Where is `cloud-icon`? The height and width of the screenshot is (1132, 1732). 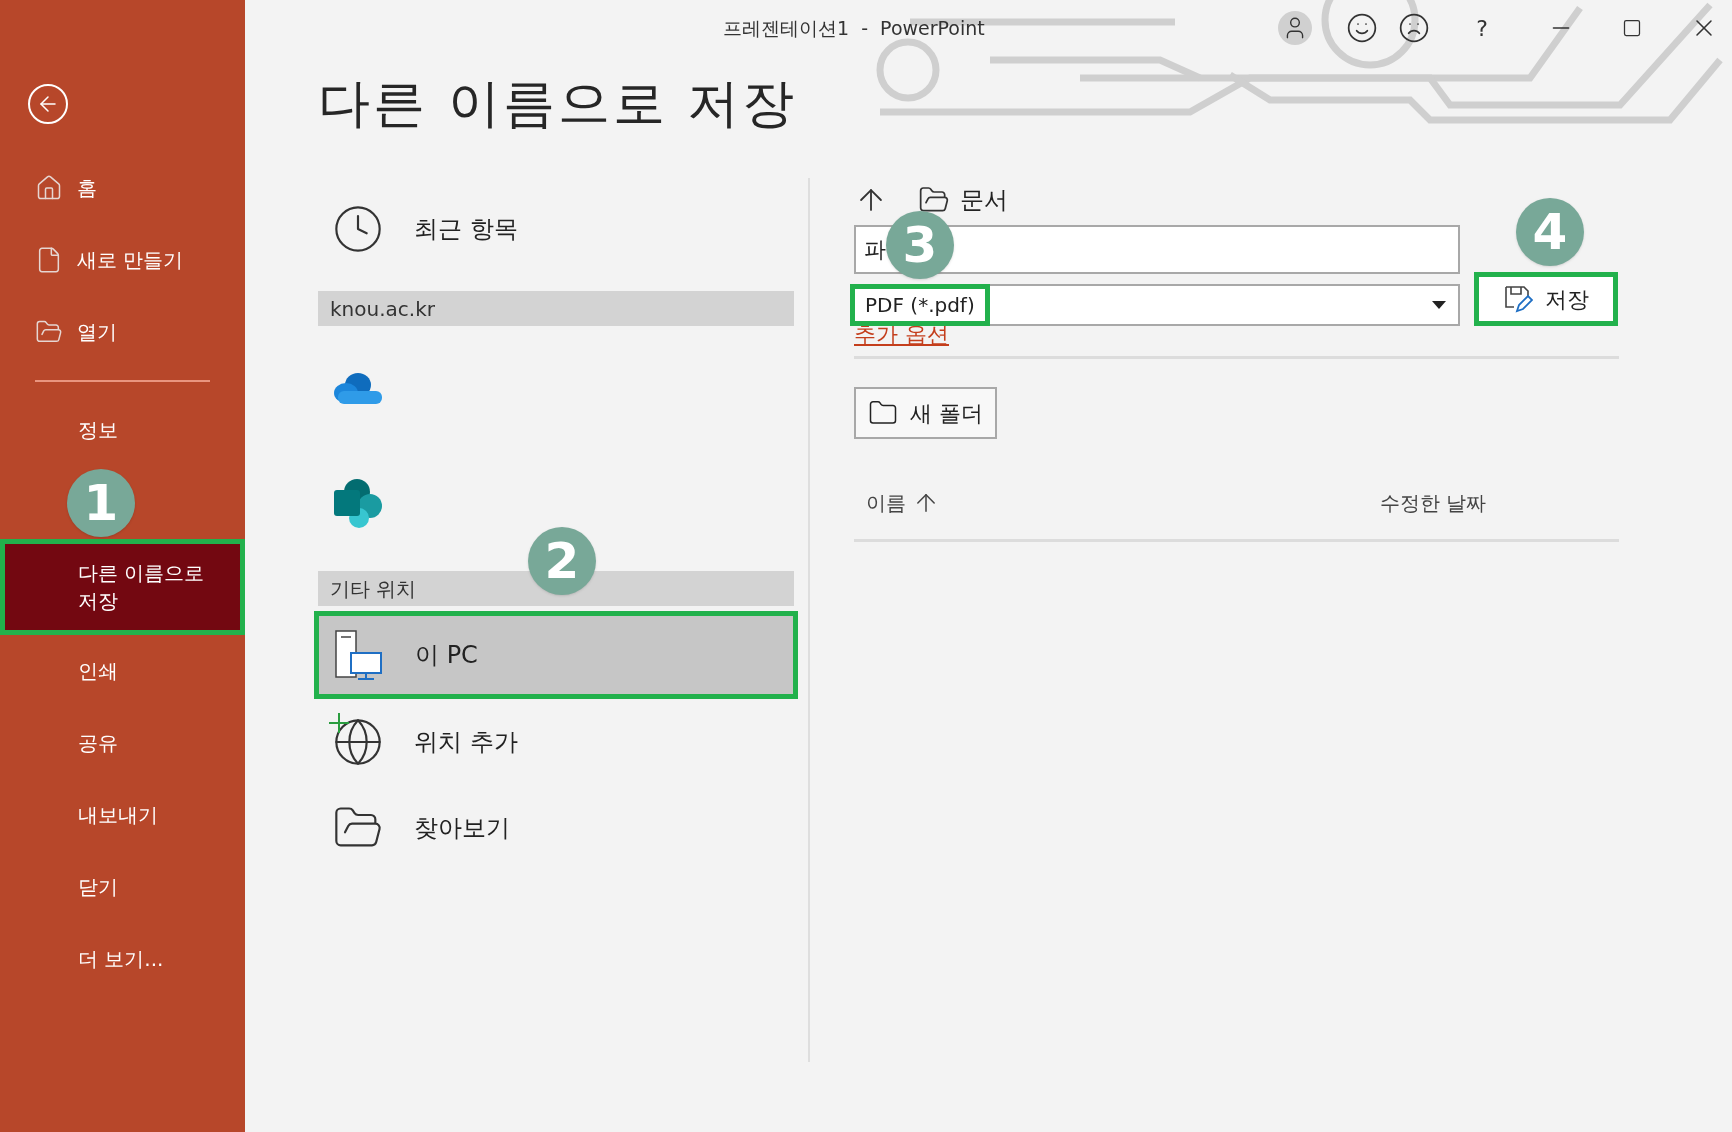
cloud-icon is located at coordinates (358, 388).